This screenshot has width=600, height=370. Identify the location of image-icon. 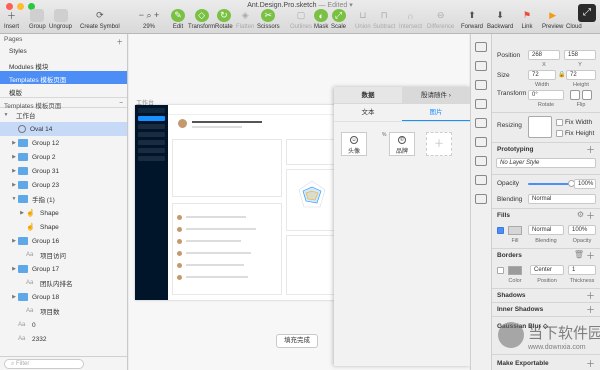
(481, 180).